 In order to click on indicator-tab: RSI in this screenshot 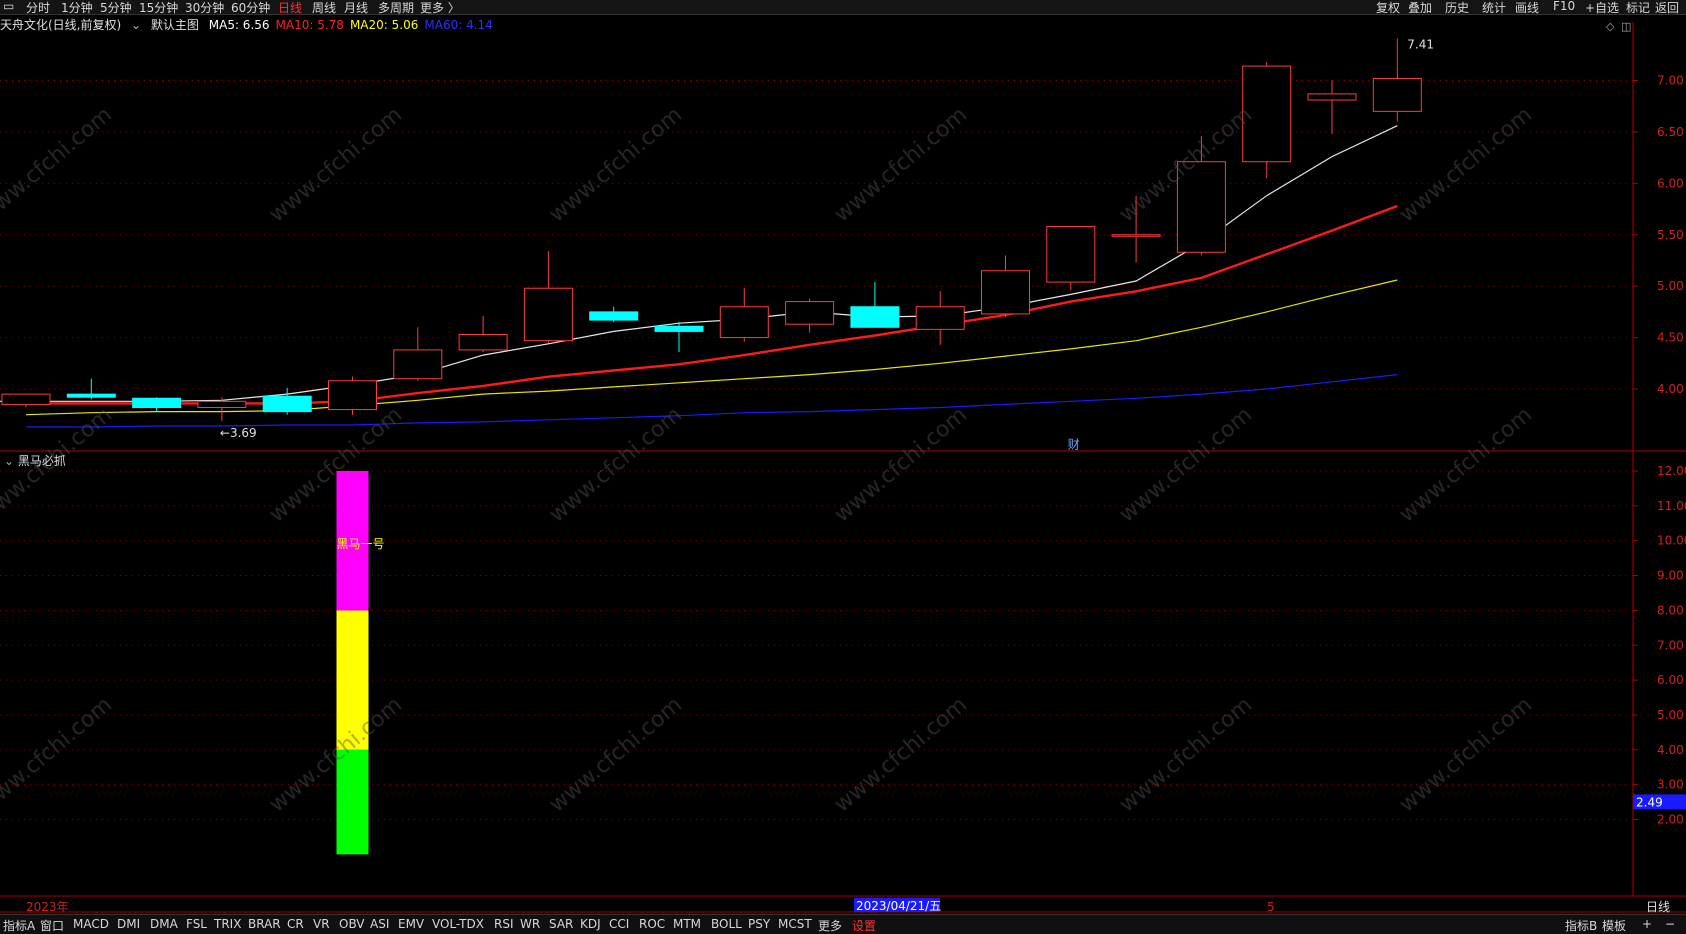, I will do `click(504, 924)`.